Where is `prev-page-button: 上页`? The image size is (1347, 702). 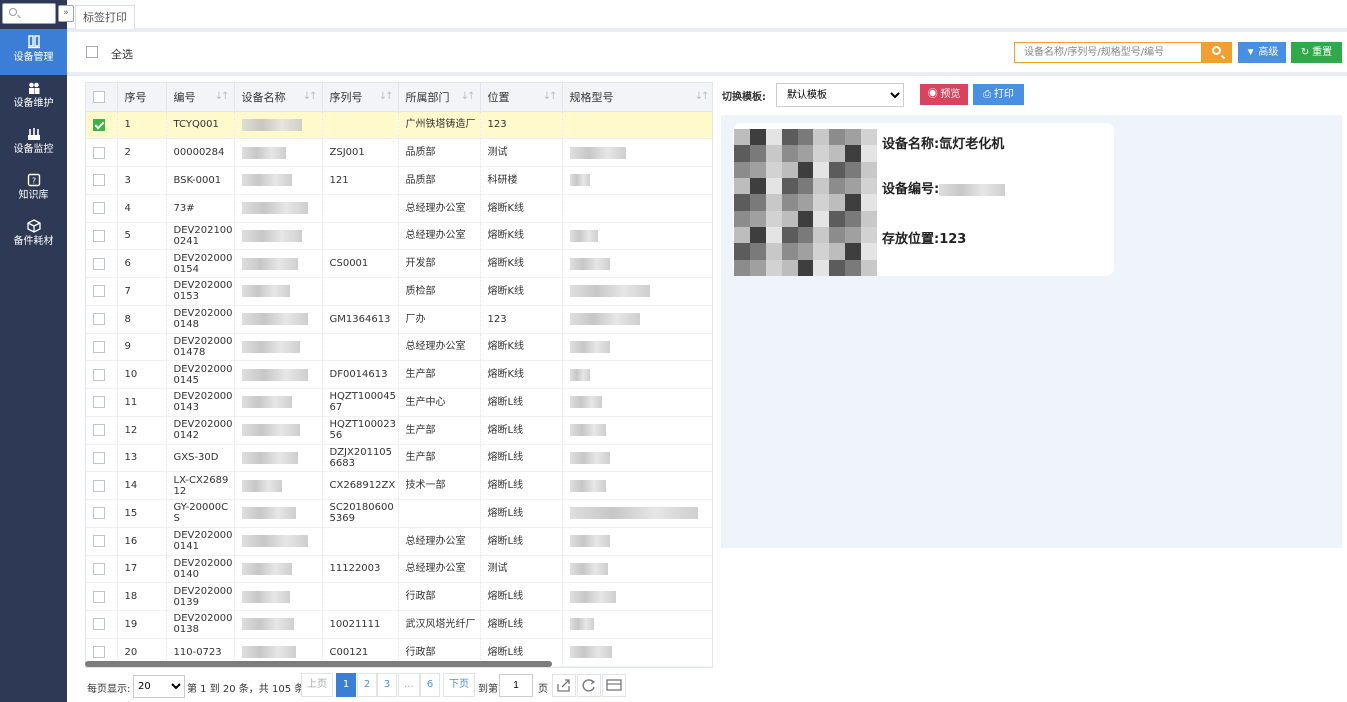
prev-page-button: 上页 is located at coordinates (317, 685).